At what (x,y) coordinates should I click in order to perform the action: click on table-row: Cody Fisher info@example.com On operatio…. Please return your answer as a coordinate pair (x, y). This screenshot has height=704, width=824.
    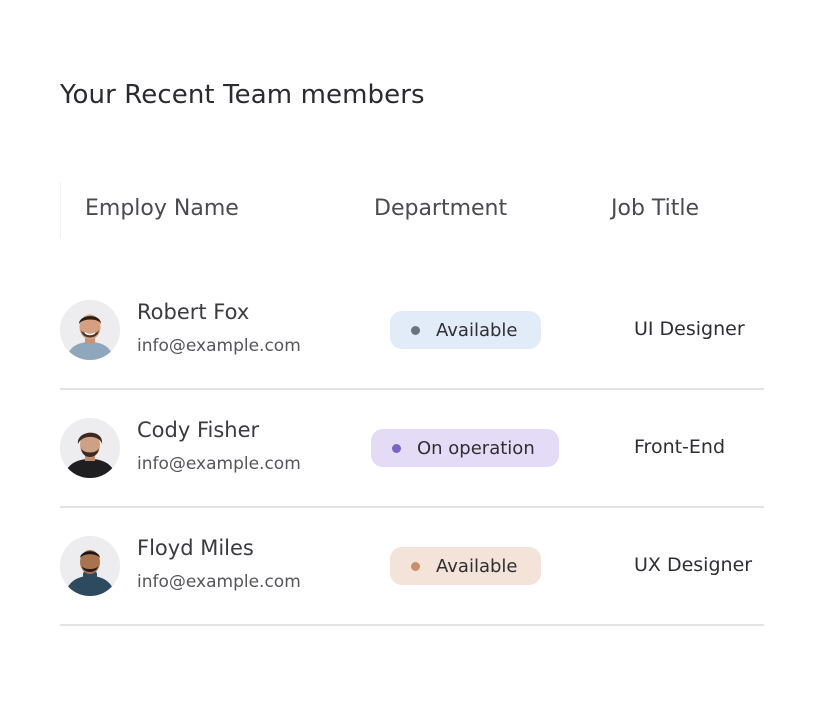
    Looking at the image, I should click on (412, 448).